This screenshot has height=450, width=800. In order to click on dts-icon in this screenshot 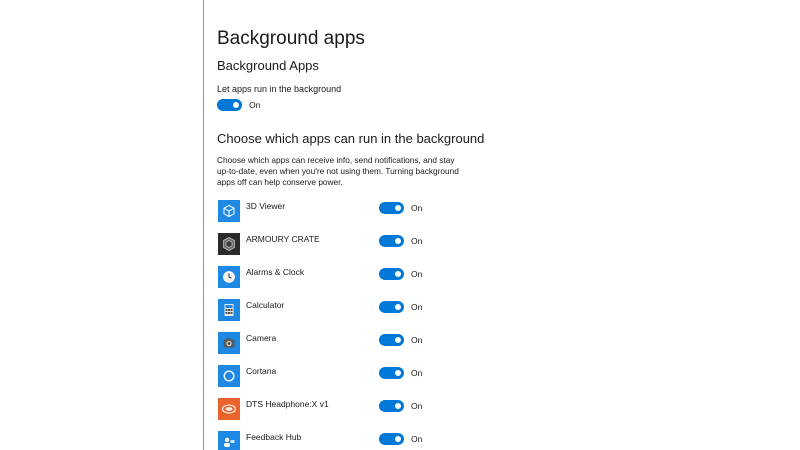, I will do `click(229, 409)`.